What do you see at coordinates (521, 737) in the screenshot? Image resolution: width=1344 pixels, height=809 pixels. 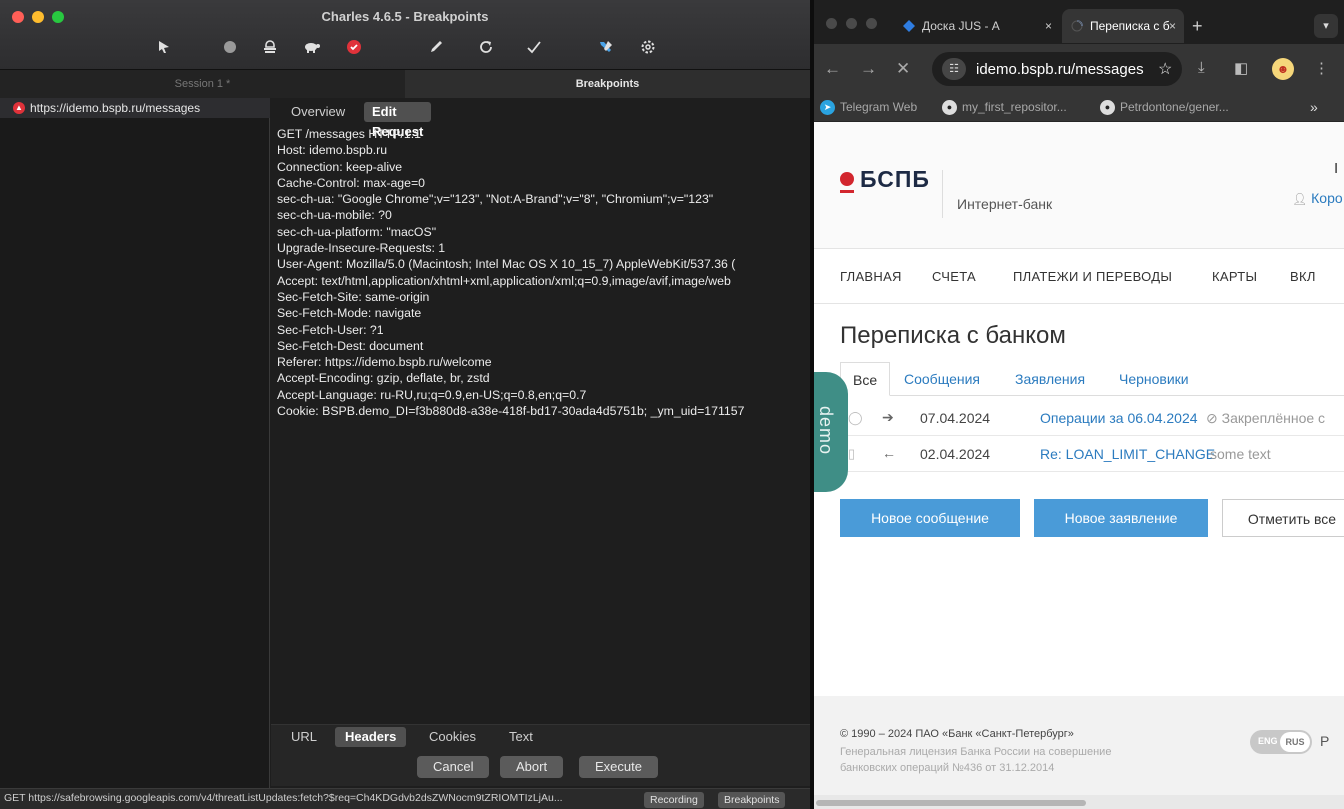 I see `tab-text: Text` at bounding box center [521, 737].